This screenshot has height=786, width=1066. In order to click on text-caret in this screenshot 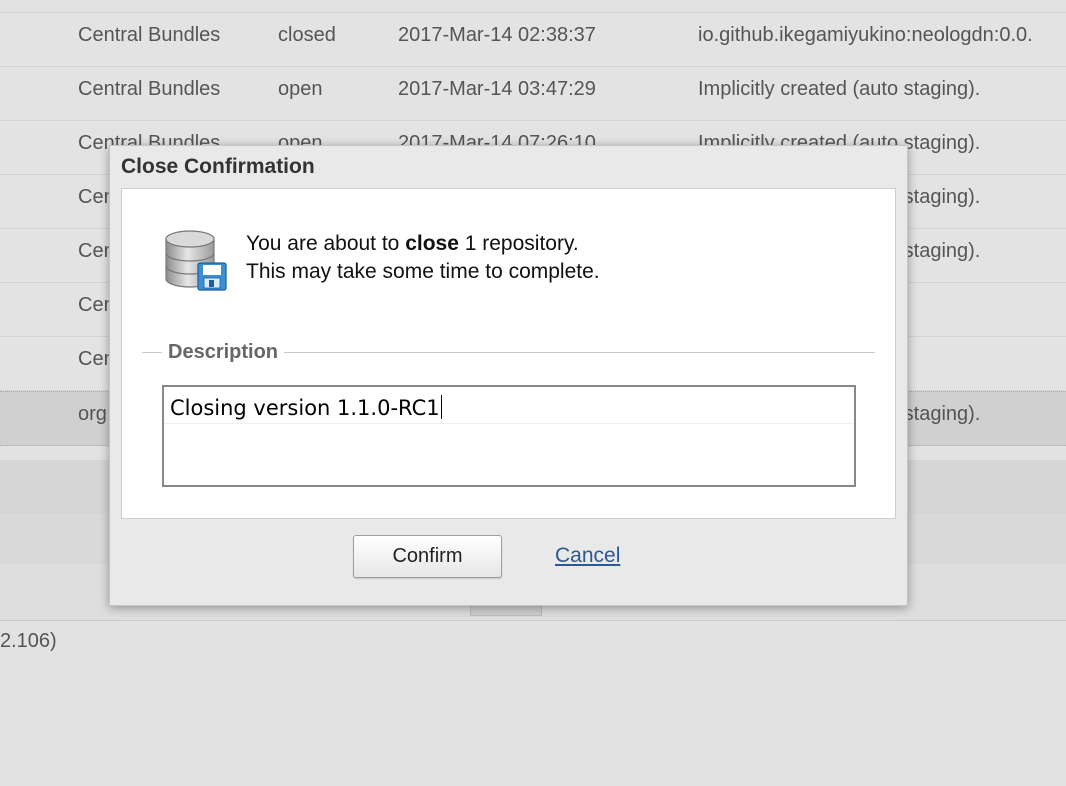, I will do `click(441, 407)`.